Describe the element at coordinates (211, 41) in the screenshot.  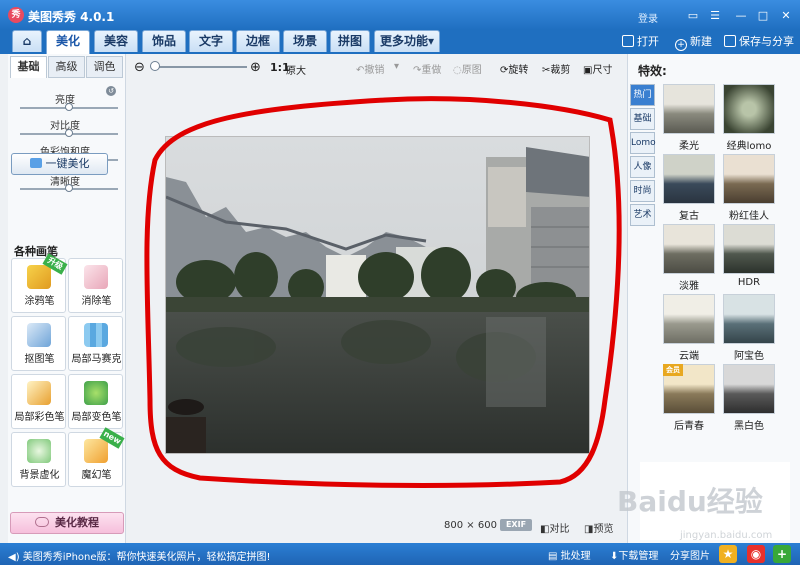
I see `tab-text: 文字` at that location.